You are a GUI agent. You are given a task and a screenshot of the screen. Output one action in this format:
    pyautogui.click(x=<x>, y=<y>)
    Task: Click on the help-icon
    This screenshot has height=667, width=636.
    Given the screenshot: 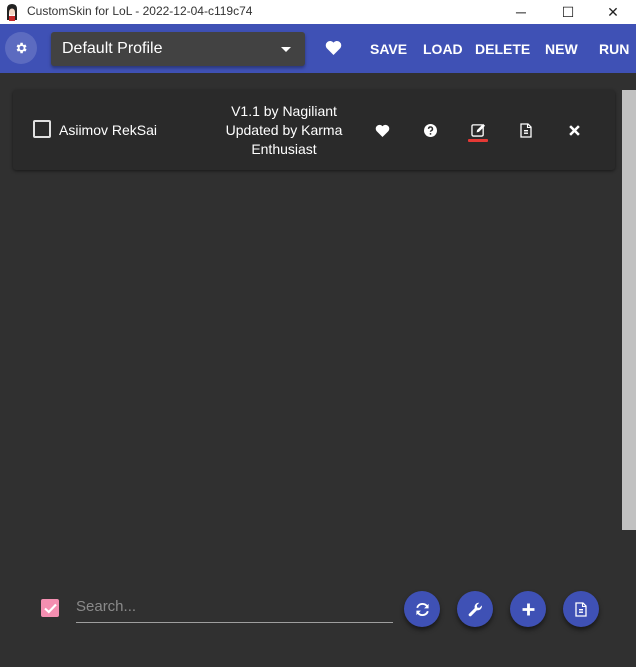 What is the action you would take?
    pyautogui.click(x=430, y=130)
    